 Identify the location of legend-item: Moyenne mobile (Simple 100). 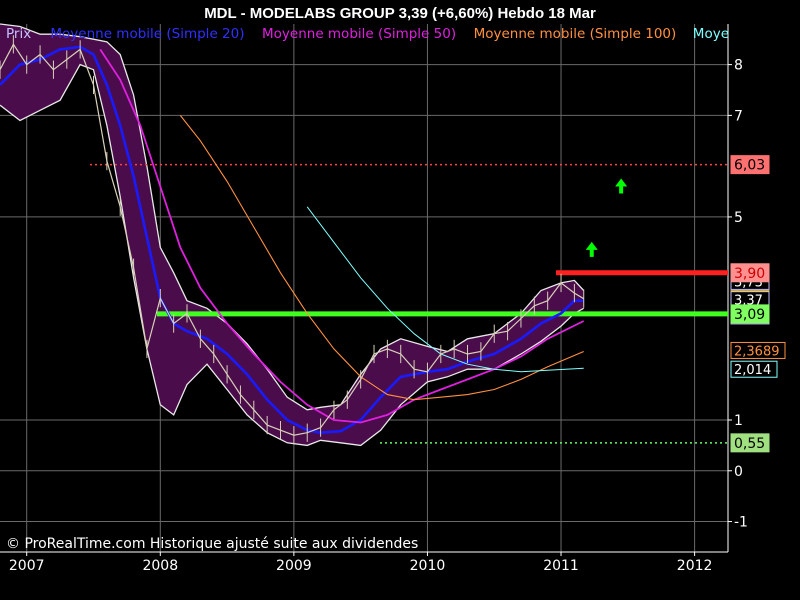
(575, 34).